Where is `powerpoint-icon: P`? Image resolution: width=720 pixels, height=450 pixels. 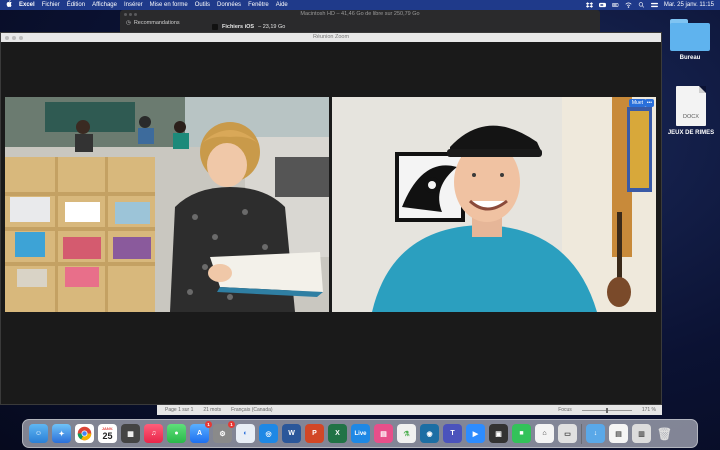 powerpoint-icon: P is located at coordinates (314, 433).